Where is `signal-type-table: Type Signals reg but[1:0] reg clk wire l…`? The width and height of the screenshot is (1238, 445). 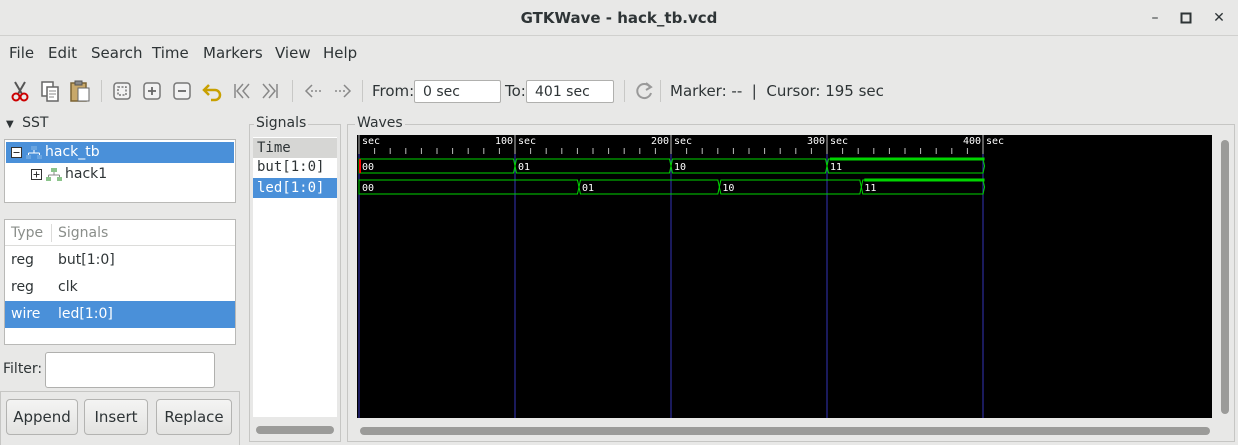 signal-type-table: Type Signals reg but[1:0] reg clk wire l… is located at coordinates (120, 282).